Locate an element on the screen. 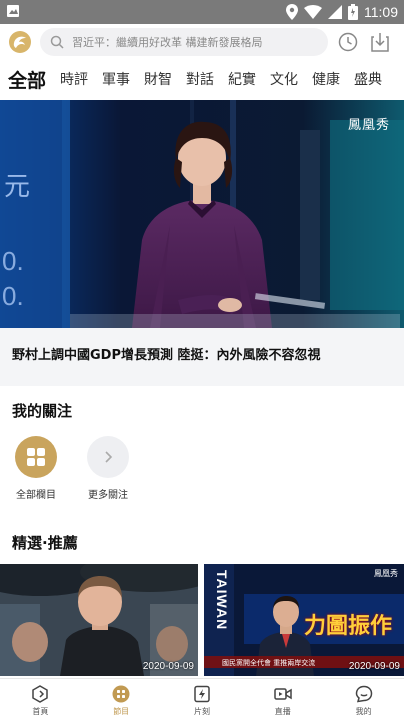 The width and height of the screenshot is (404, 720). tab-all: 全部 is located at coordinates (27, 79).